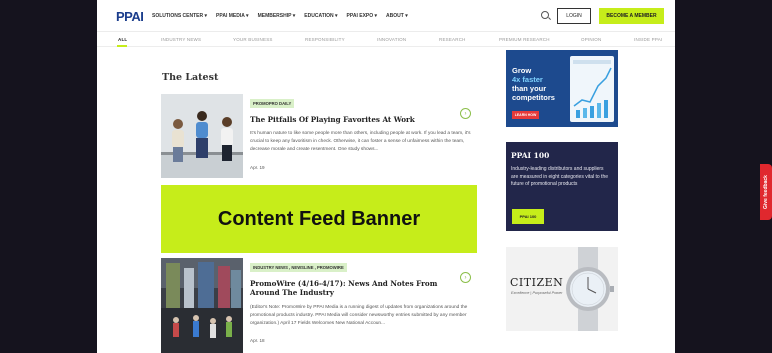  I want to click on login-button: LOGIN, so click(574, 16).